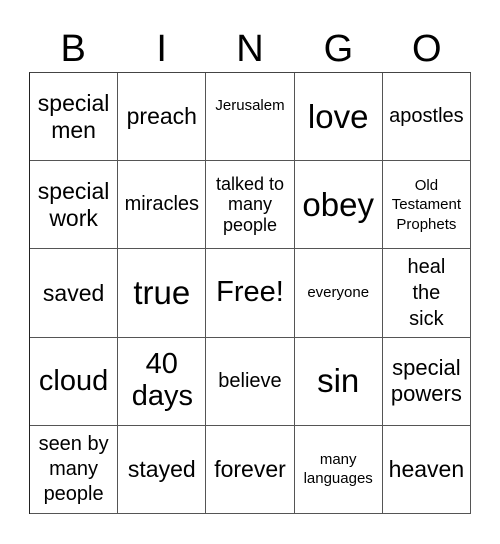  I want to click on bingo-cell: Jerusalem, so click(250, 117).